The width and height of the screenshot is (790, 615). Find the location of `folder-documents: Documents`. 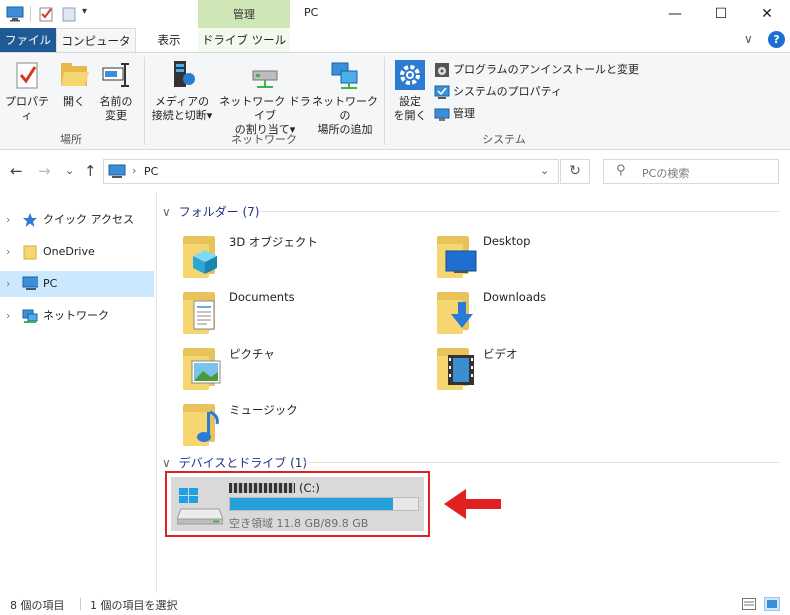

folder-documents: Documents is located at coordinates (278, 312).